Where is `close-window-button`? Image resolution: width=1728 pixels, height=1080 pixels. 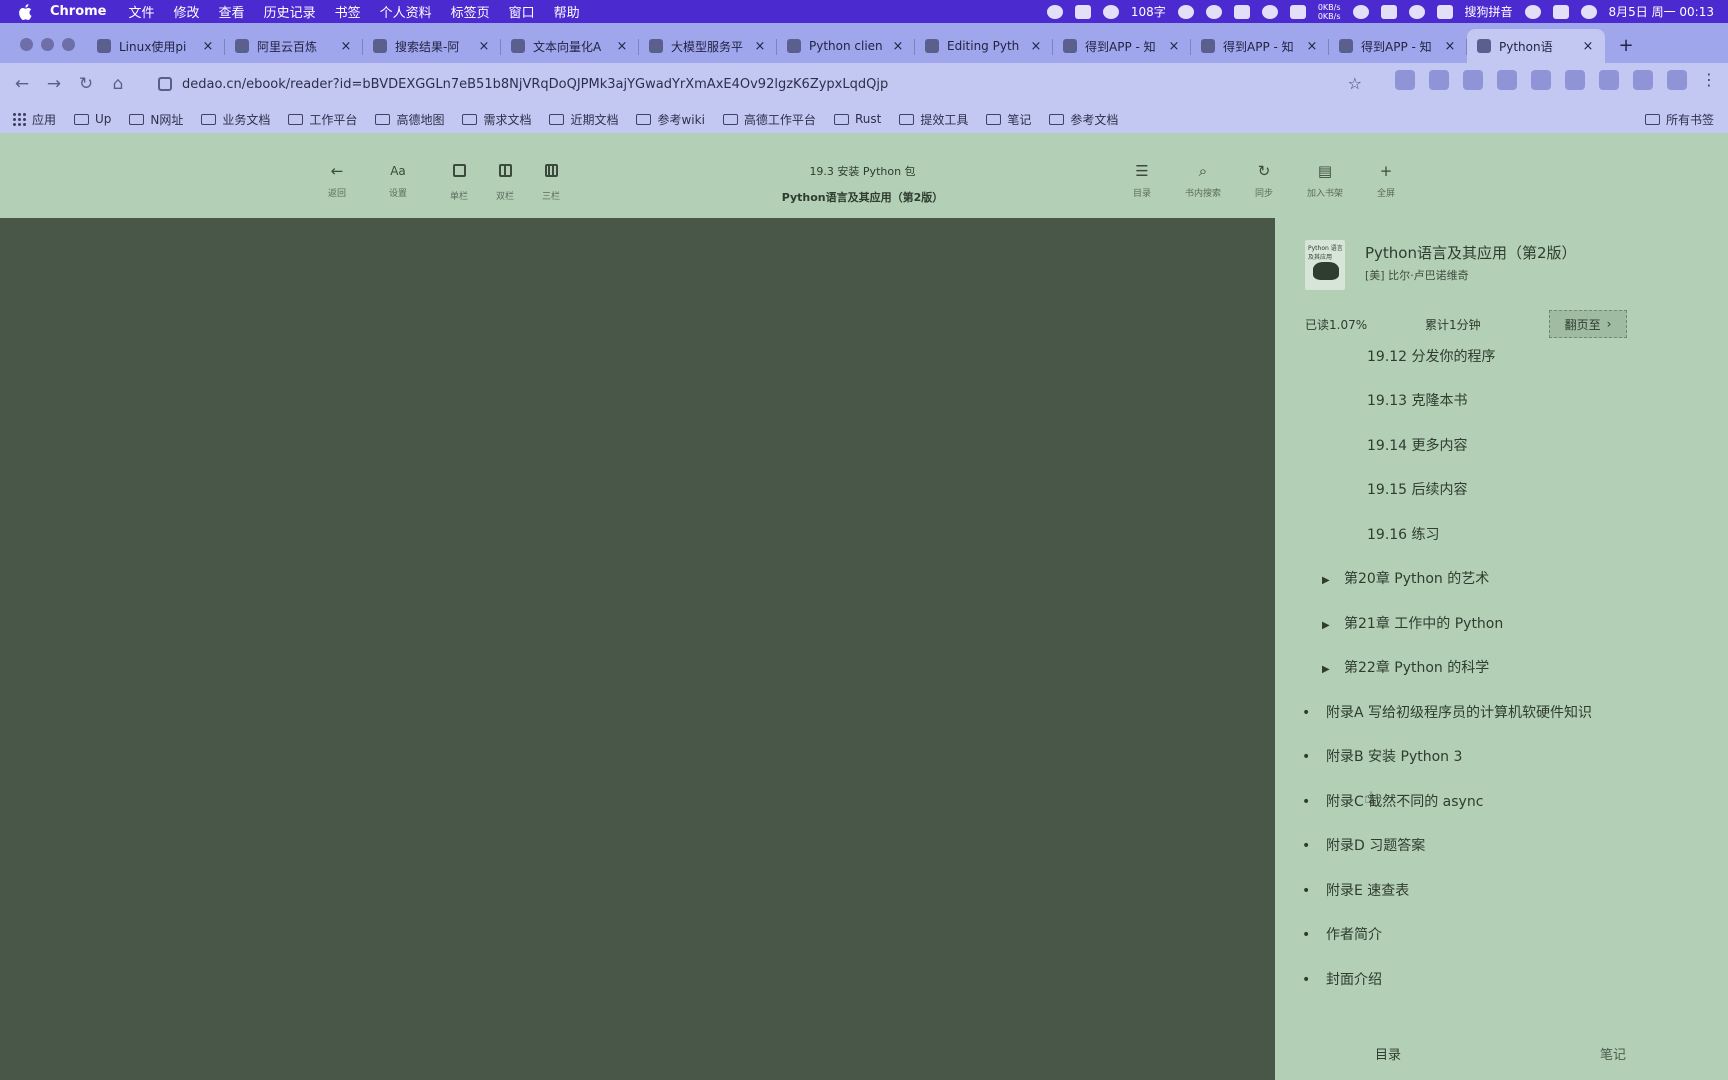 close-window-button is located at coordinates (26, 44).